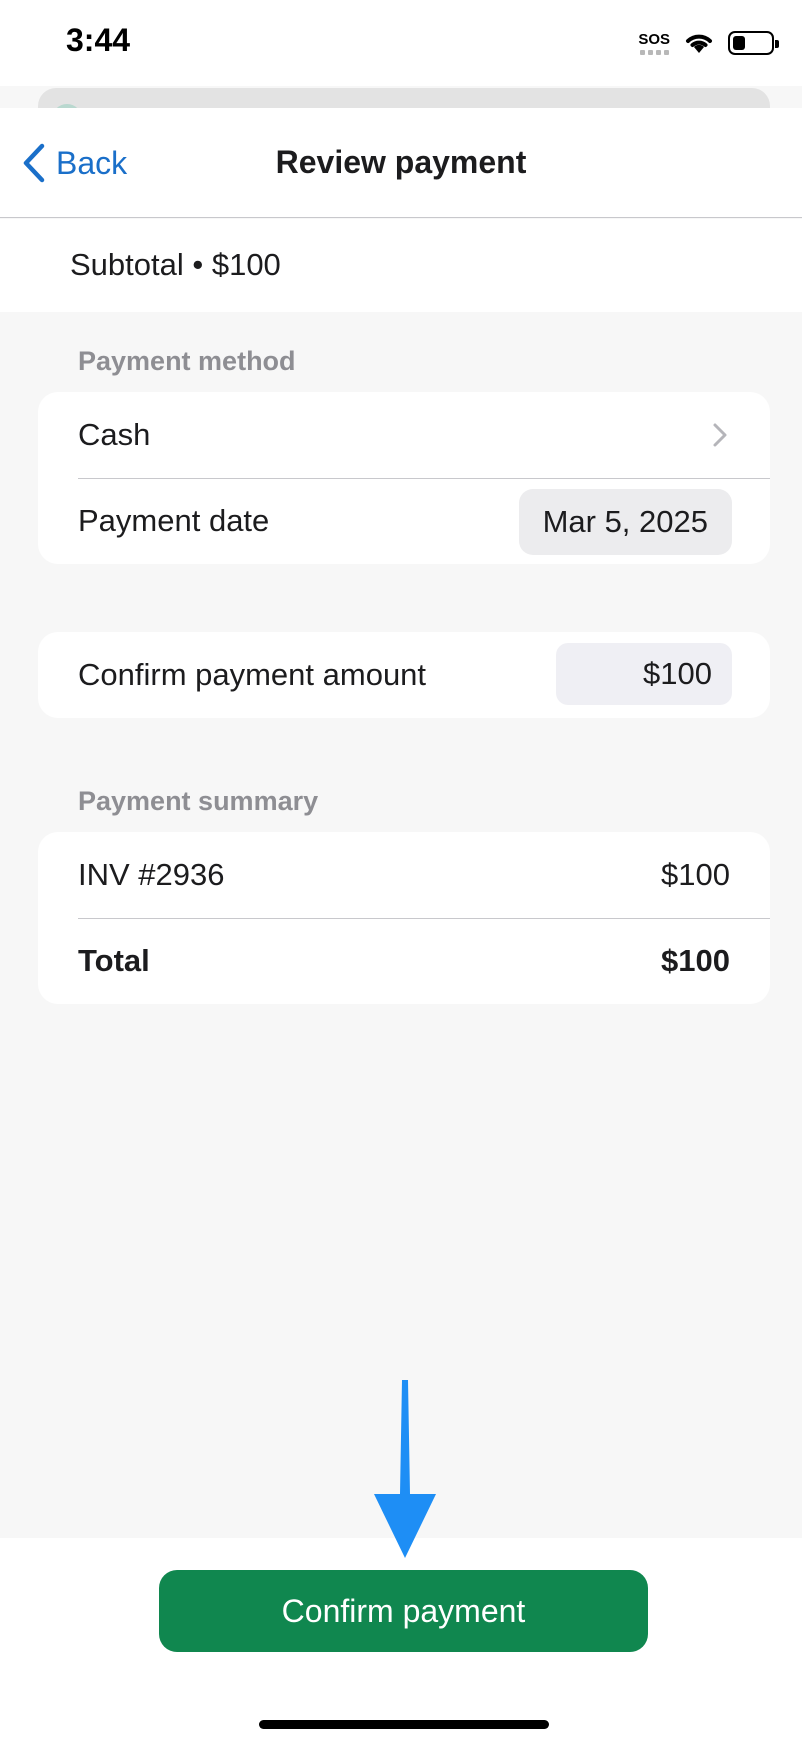 The width and height of the screenshot is (802, 1744). I want to click on payment-summary-header: Payment summary, so click(198, 801).